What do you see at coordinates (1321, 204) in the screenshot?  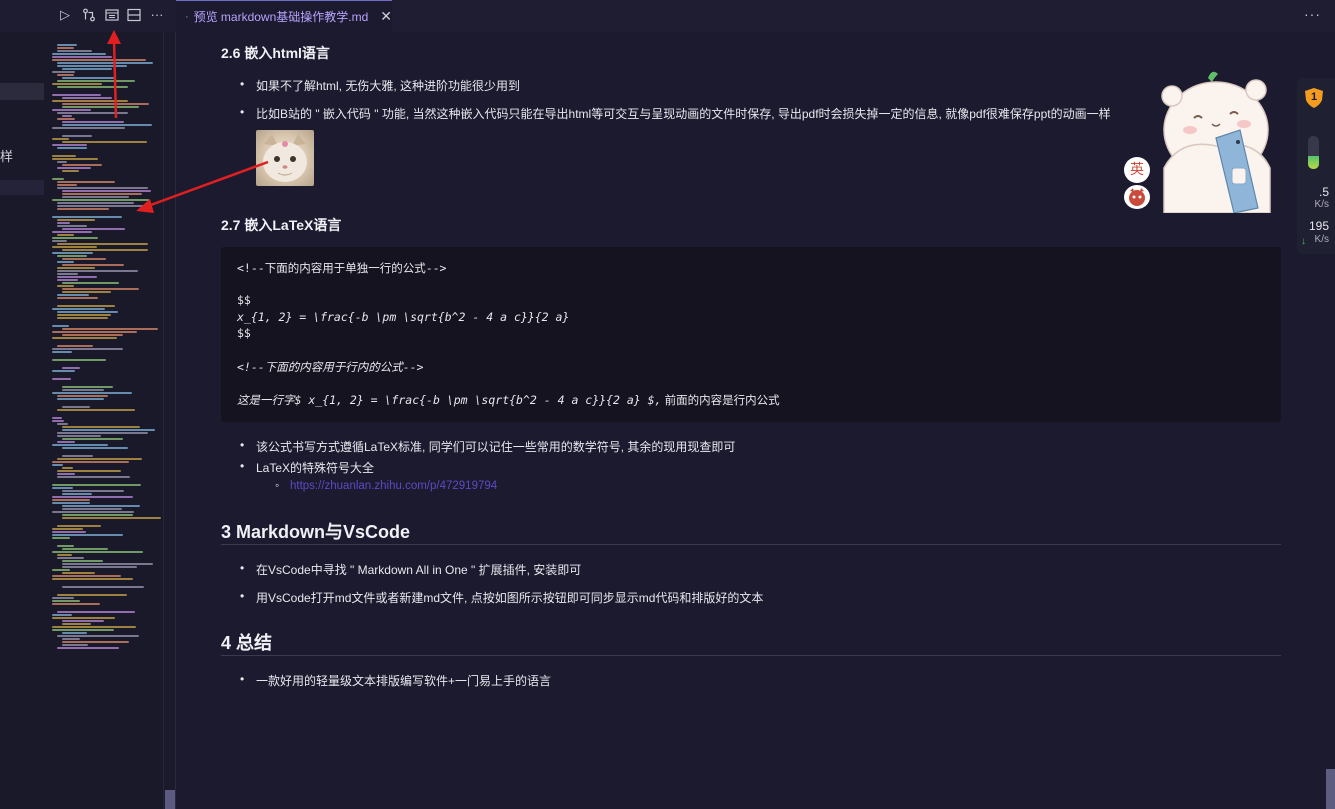 I see `upload-unit: K/s` at bounding box center [1321, 204].